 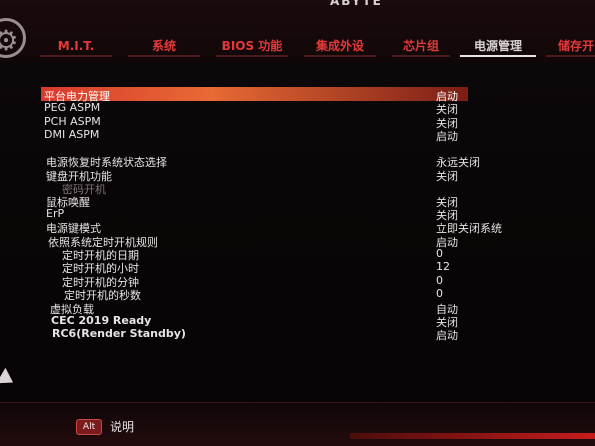 I want to click on setting-row-mouse-wake: 鼠标唤醒 关闭, so click(x=297, y=201).